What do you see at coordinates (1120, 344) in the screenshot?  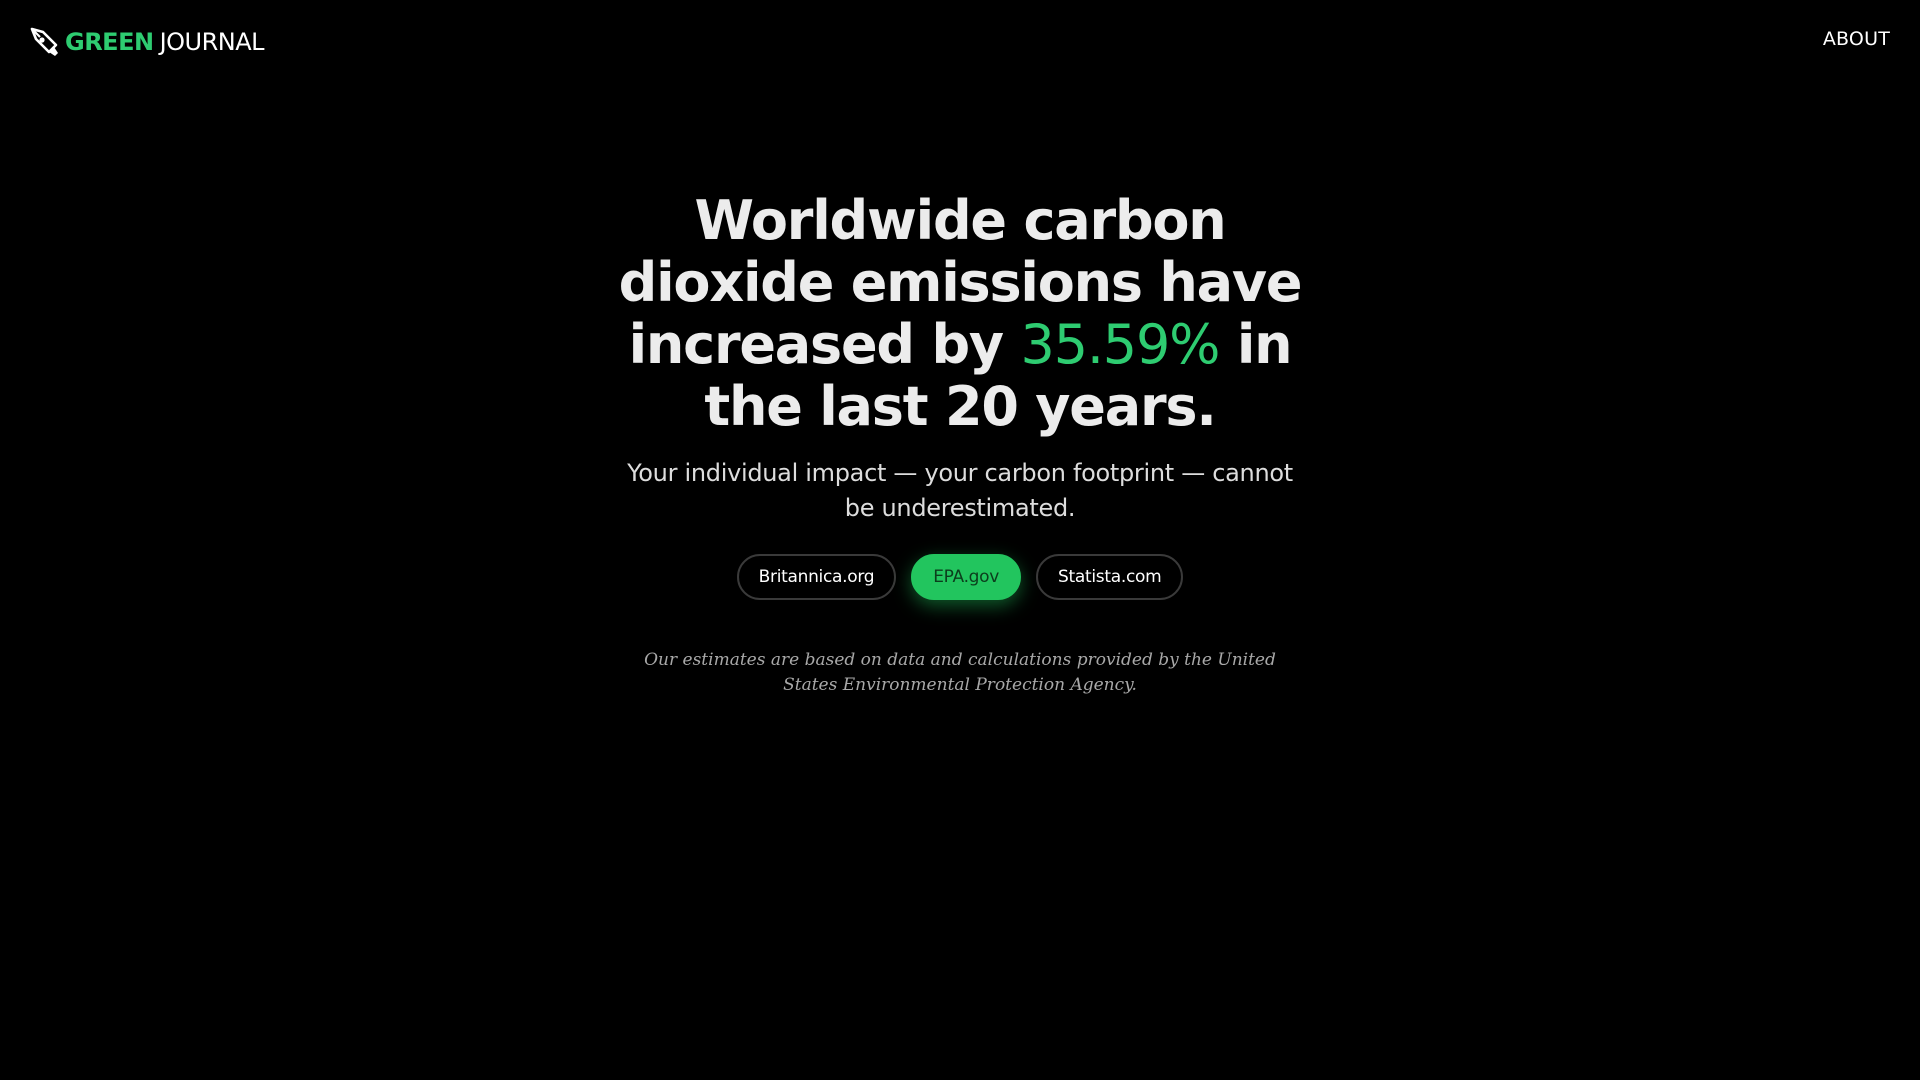 I see `headline-stat: 35.59%` at bounding box center [1120, 344].